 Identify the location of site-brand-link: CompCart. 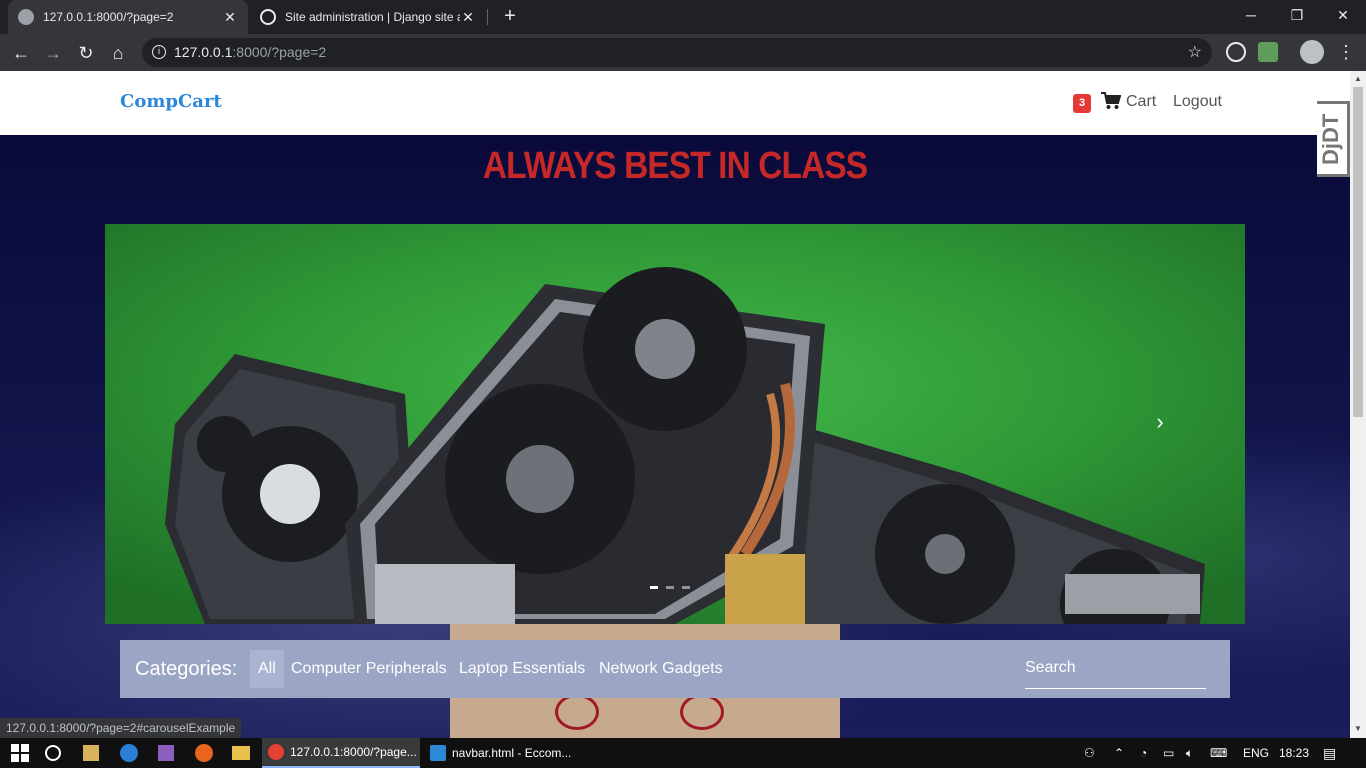
(171, 101).